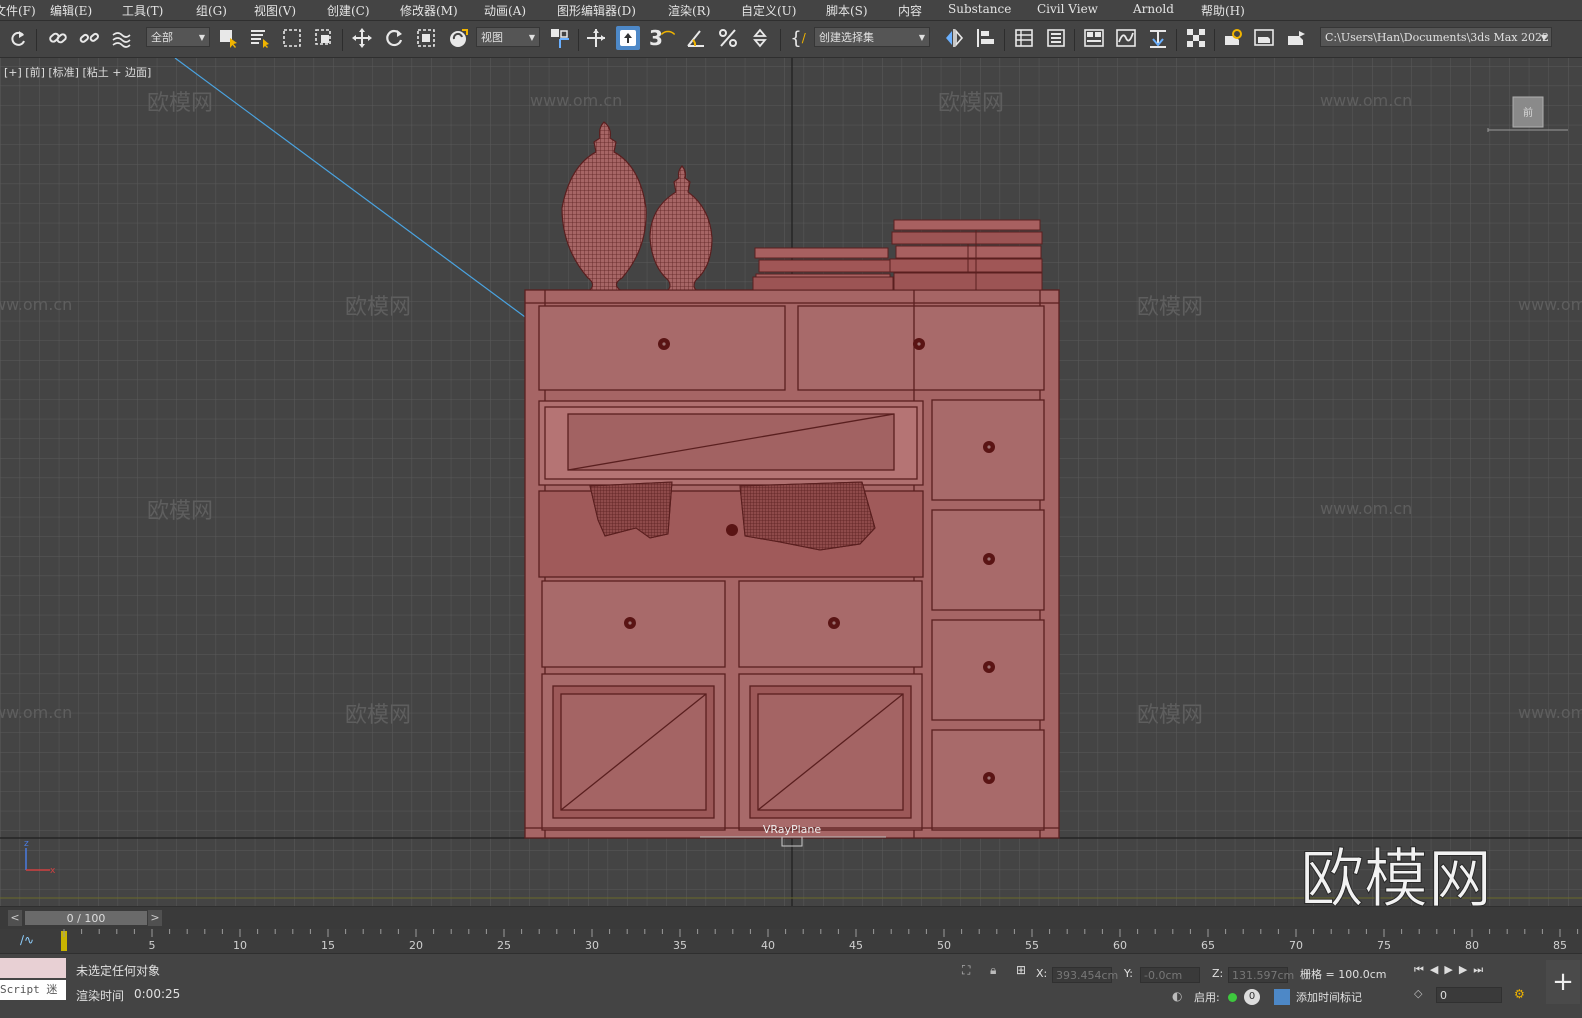 The width and height of the screenshot is (1582, 1018). Describe the element at coordinates (394, 38) in the screenshot. I see `rotate-icon` at that location.